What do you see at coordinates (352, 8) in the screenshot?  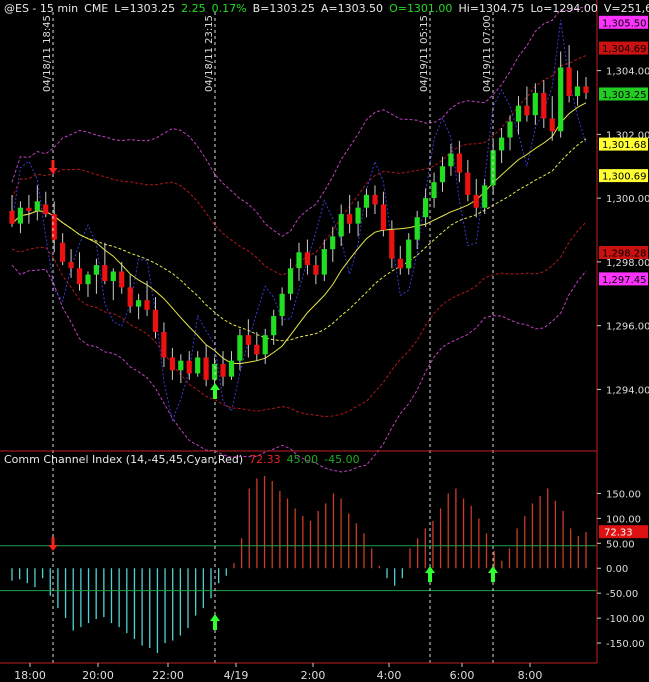 I see `ask-price: A=1303.50` at bounding box center [352, 8].